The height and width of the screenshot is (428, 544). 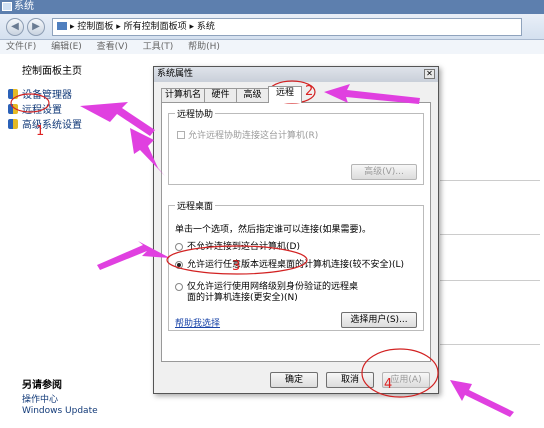 What do you see at coordinates (273, 230) in the screenshot?
I see `remote-desktop-description: 单击一个选项，然后指定谁可以连接(如果需要)。` at bounding box center [273, 230].